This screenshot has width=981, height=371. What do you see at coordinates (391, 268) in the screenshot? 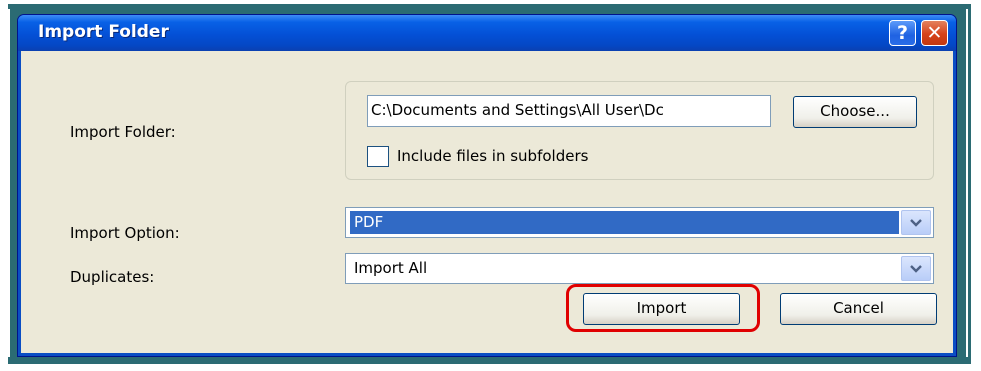
I see `duplicates-value: Import All` at bounding box center [391, 268].